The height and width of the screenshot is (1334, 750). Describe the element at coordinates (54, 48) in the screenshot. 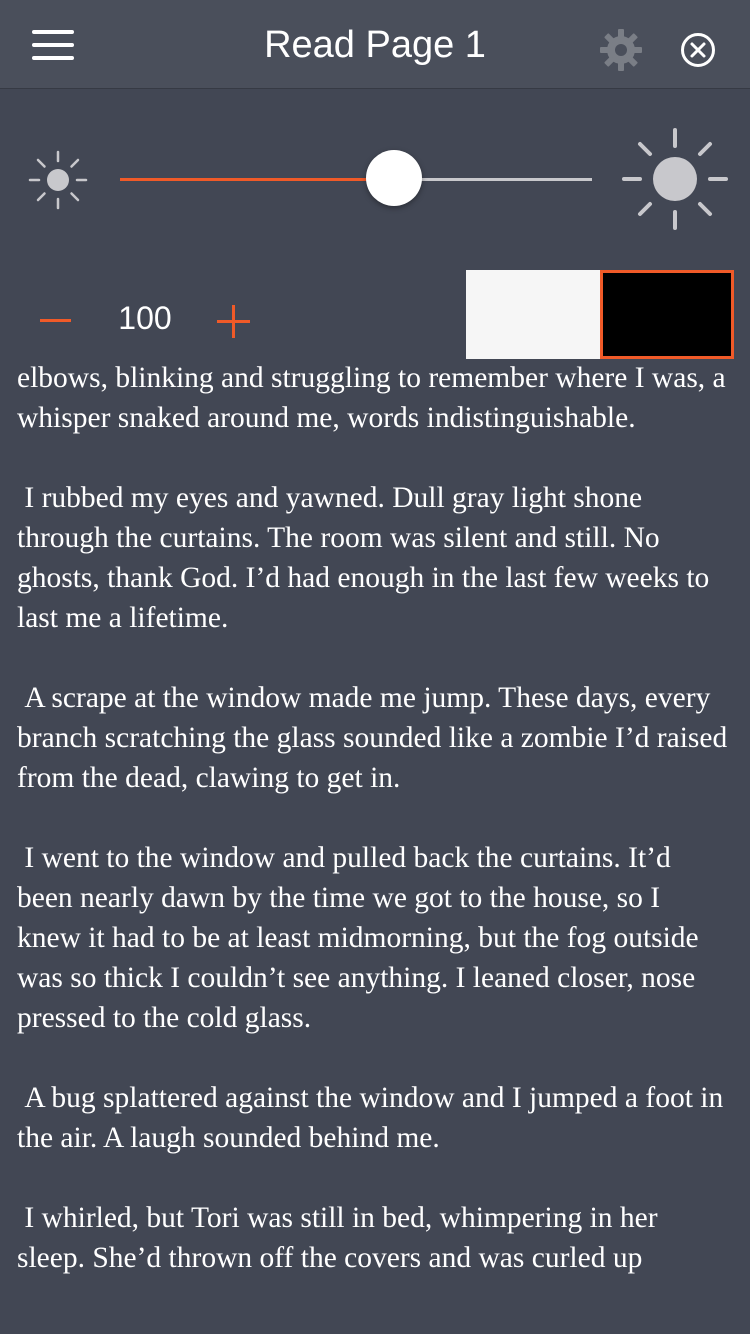

I see `hamburger-menu-icon` at that location.